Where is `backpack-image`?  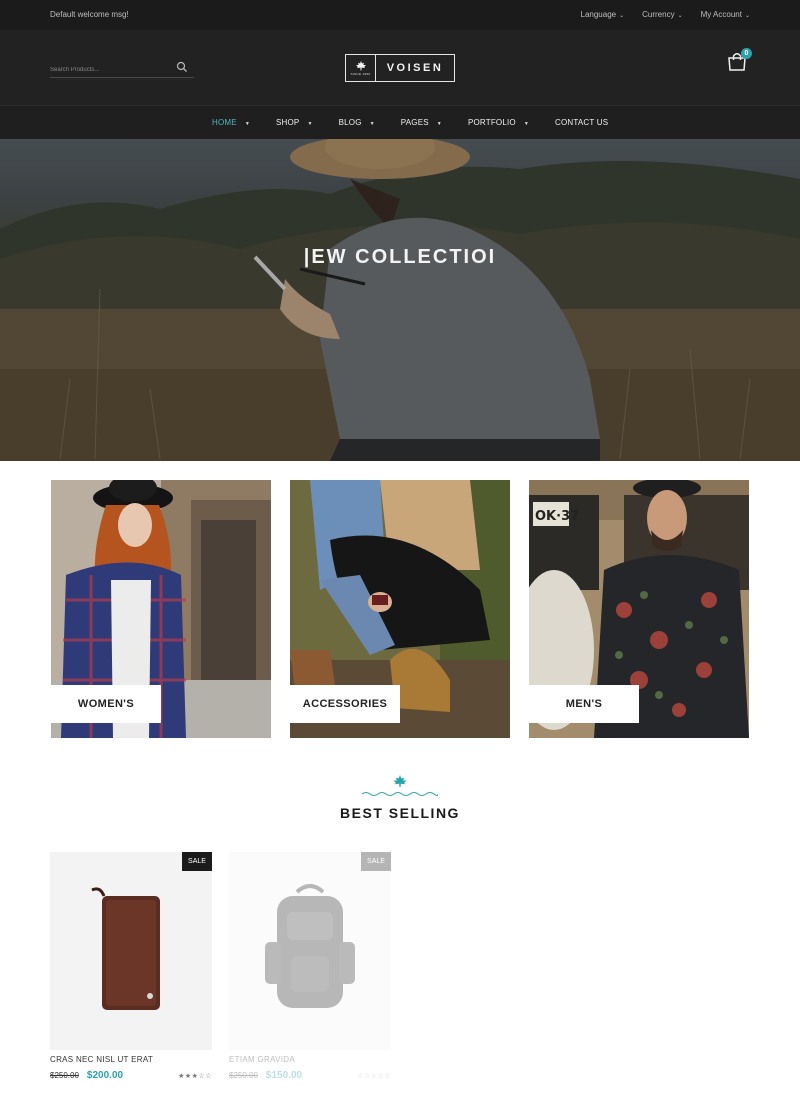
backpack-image is located at coordinates (310, 946).